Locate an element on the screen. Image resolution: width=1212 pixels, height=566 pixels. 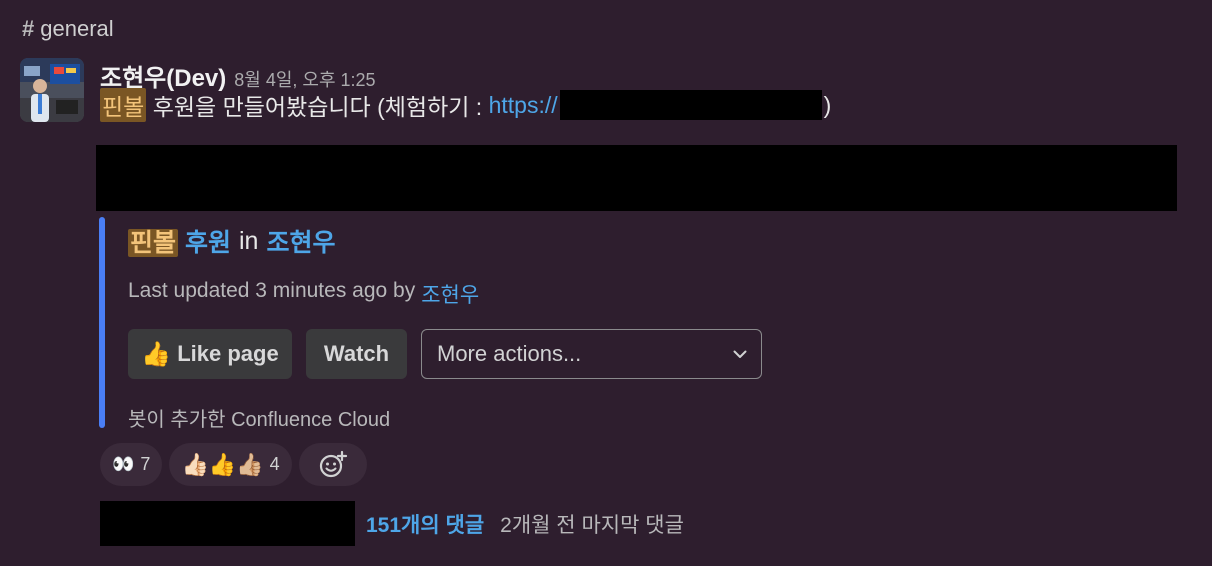
redacted-link is located at coordinates (690, 105).